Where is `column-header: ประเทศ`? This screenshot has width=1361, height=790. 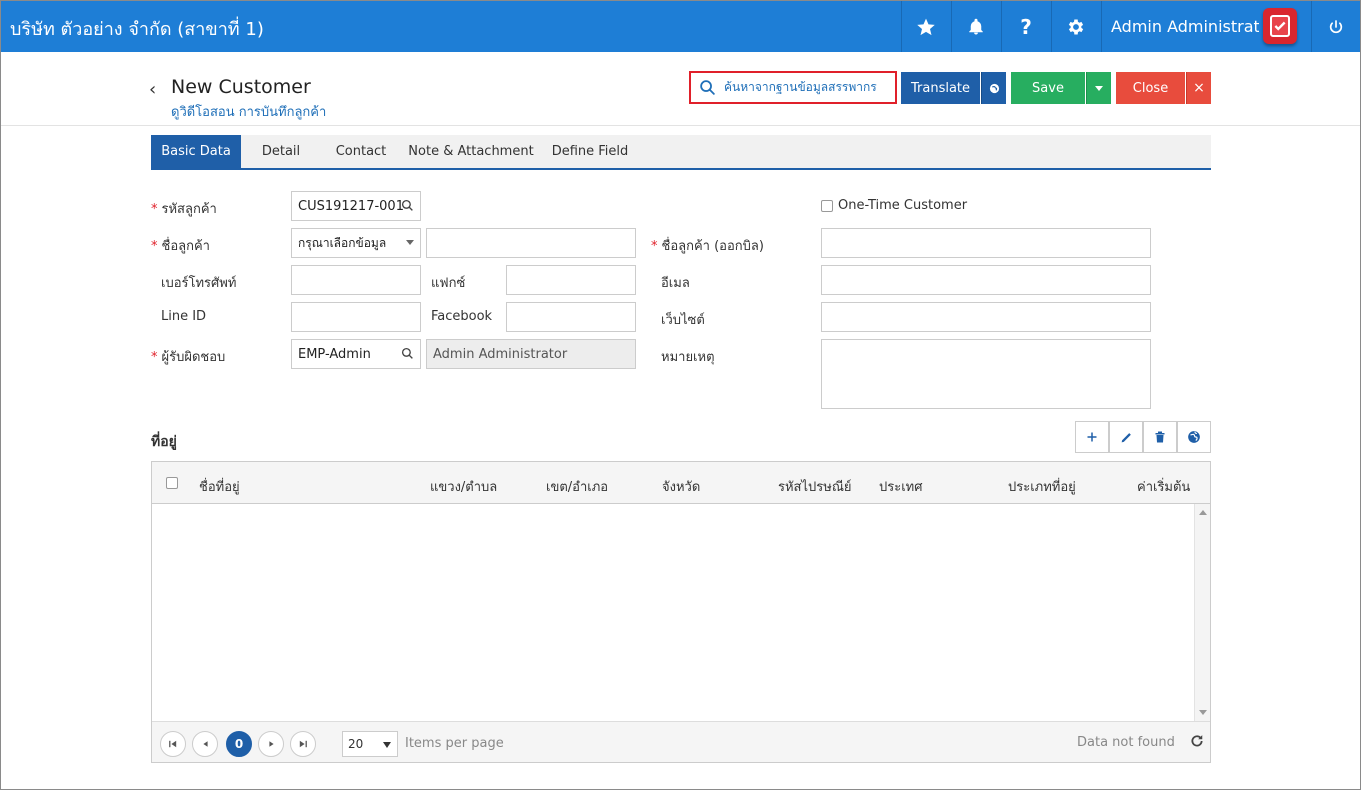 column-header: ประเทศ is located at coordinates (900, 486).